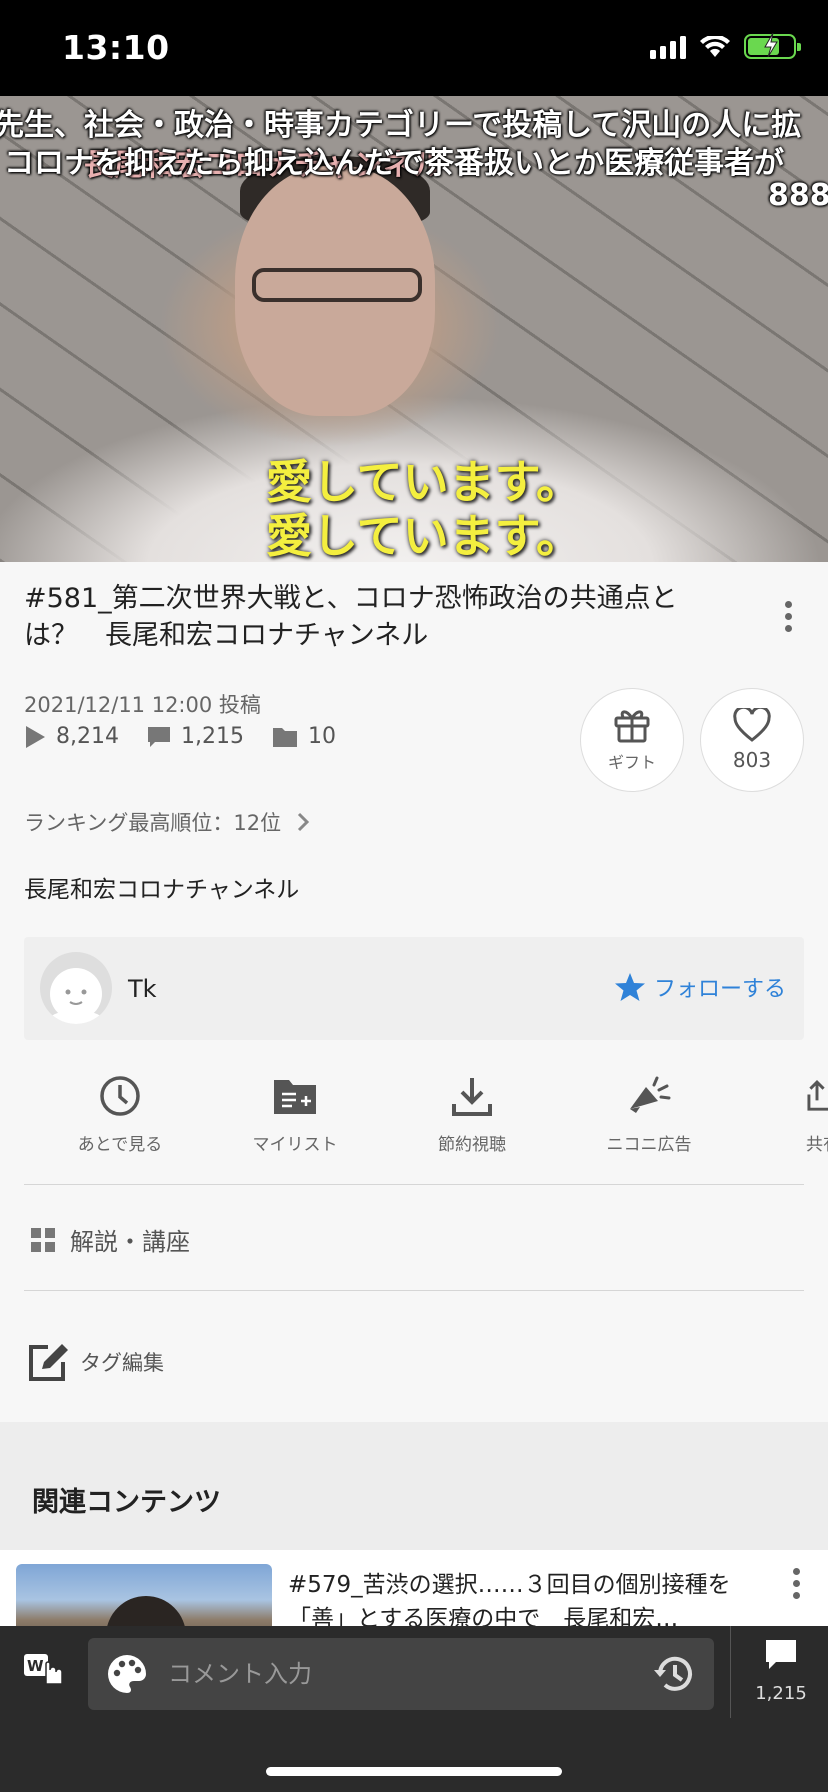 This screenshot has height=1792, width=828. I want to click on comment-assist-icon: W, so click(44, 1670).